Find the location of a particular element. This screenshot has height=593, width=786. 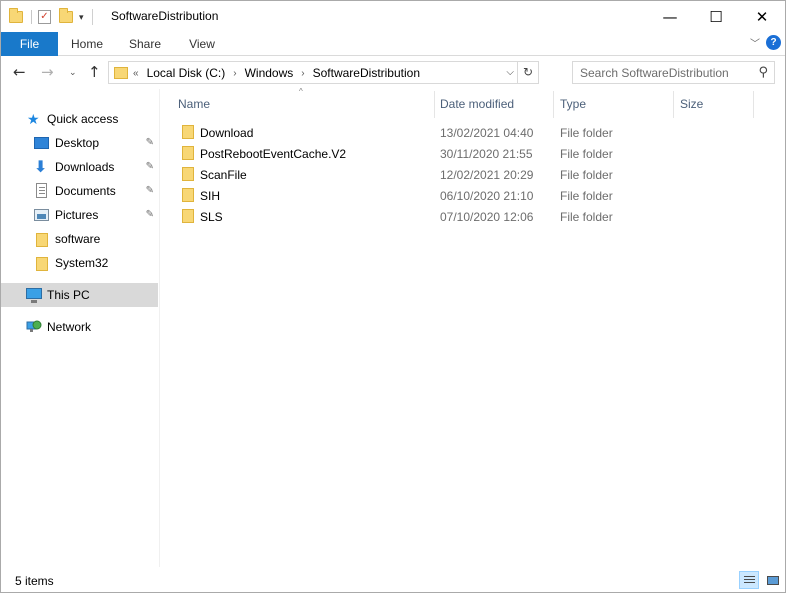

recent-locations-icon: ⌄ is located at coordinates (73, 73).